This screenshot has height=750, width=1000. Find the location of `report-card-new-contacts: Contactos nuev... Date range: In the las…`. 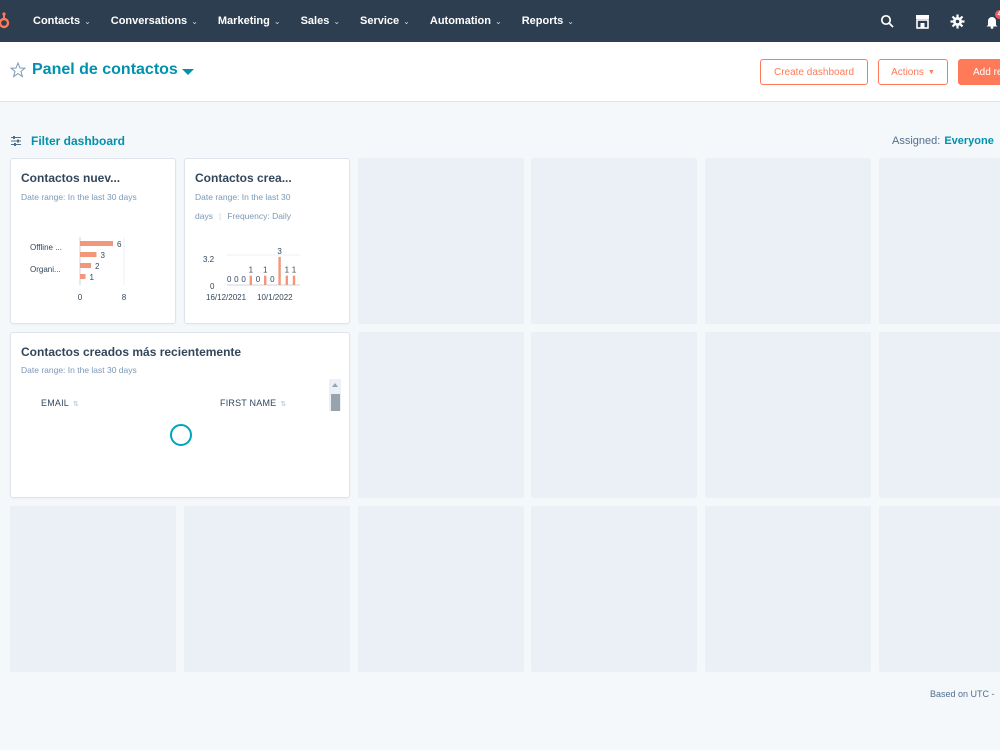

report-card-new-contacts: Contactos nuev... Date range: In the las… is located at coordinates (93, 241).